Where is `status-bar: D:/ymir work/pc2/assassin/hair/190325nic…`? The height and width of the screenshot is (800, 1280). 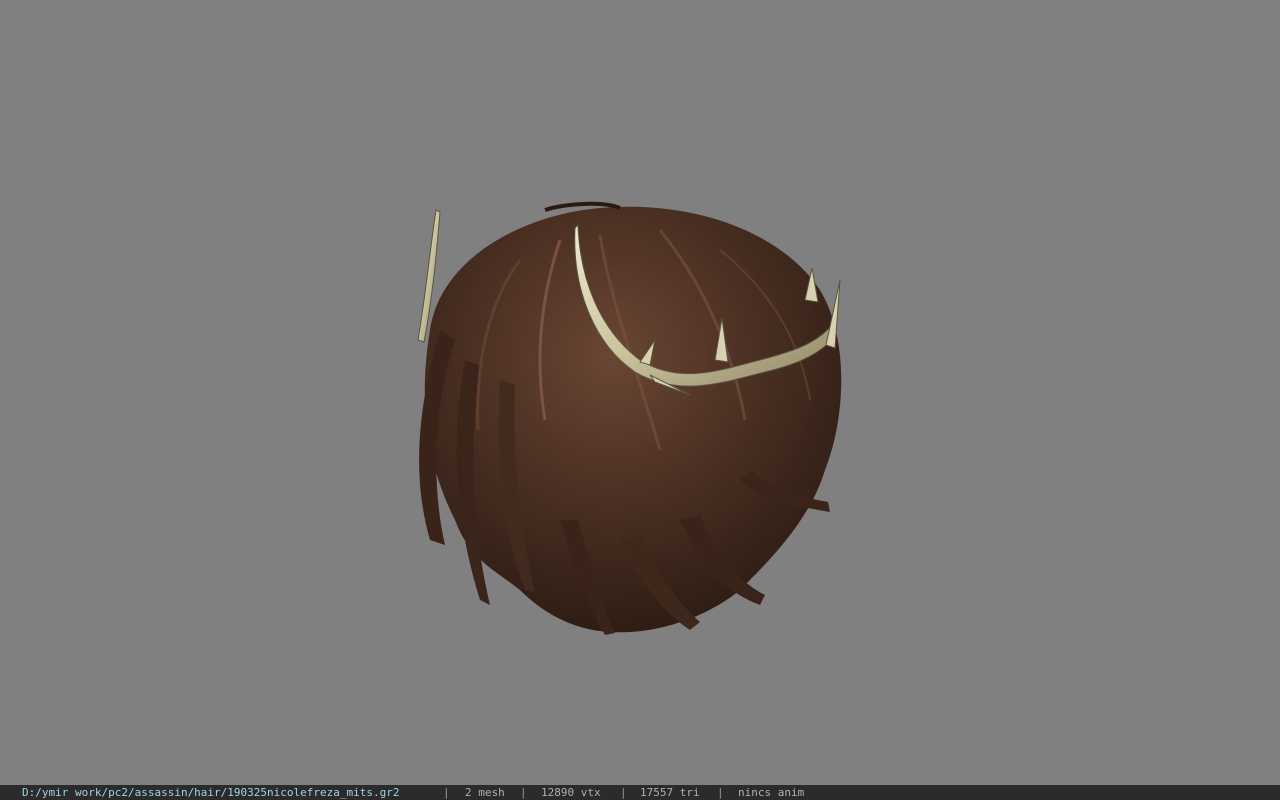 status-bar: D:/ymir work/pc2/assassin/hair/190325nic… is located at coordinates (640, 792).